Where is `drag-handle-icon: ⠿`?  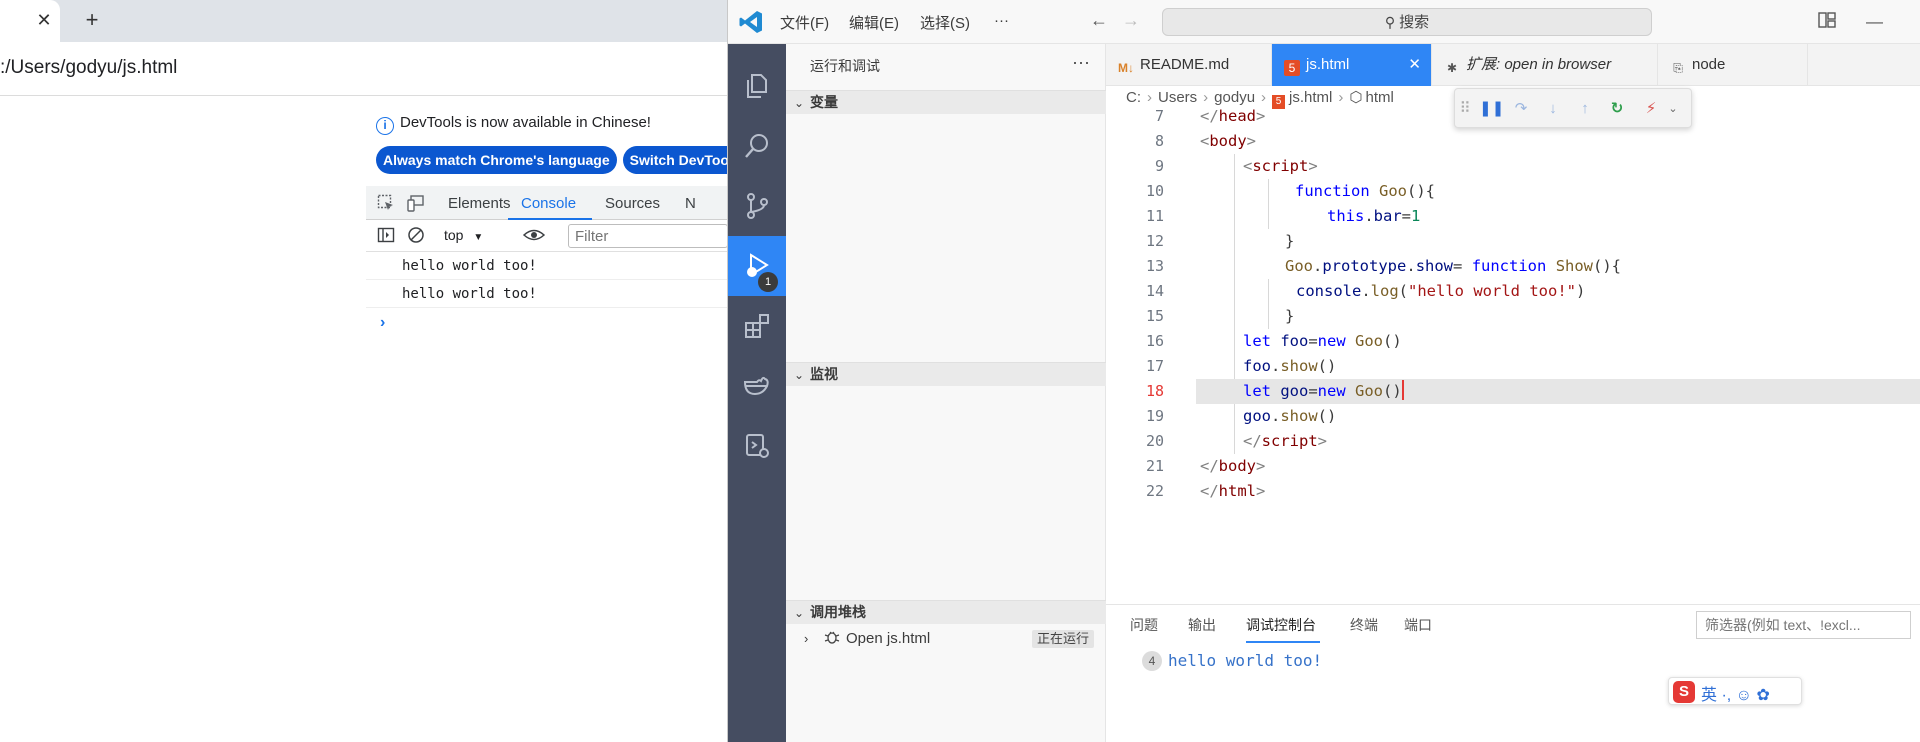
drag-handle-icon: ⠿ is located at coordinates (1465, 109).